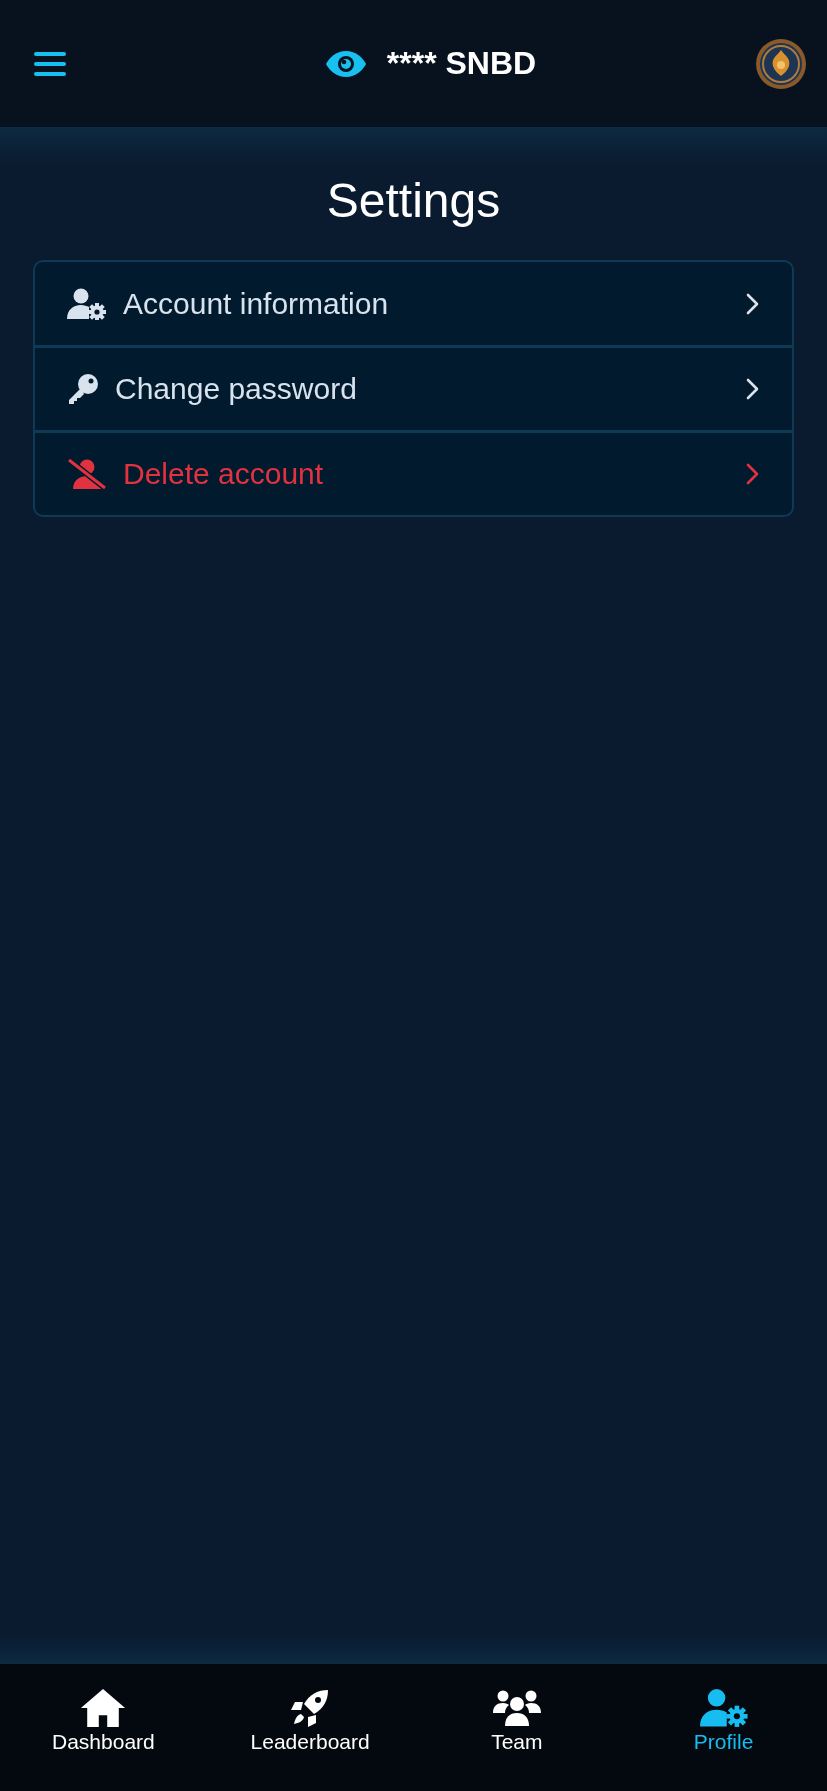  What do you see at coordinates (461, 63) in the screenshot?
I see `balance-text: **** SNBD` at bounding box center [461, 63].